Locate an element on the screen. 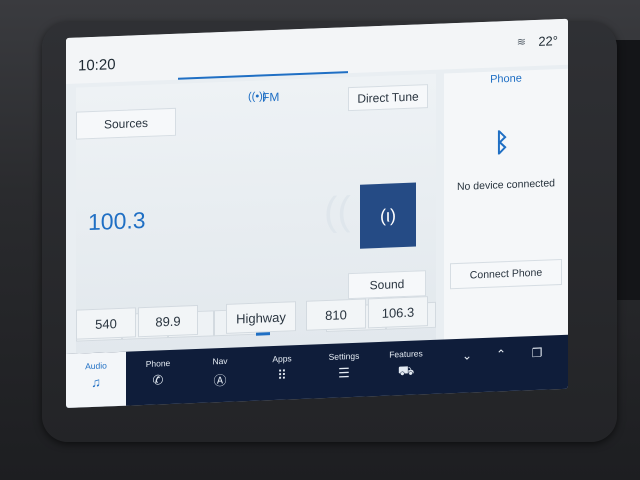  broadcast-icon: (ι) is located at coordinates (388, 215).